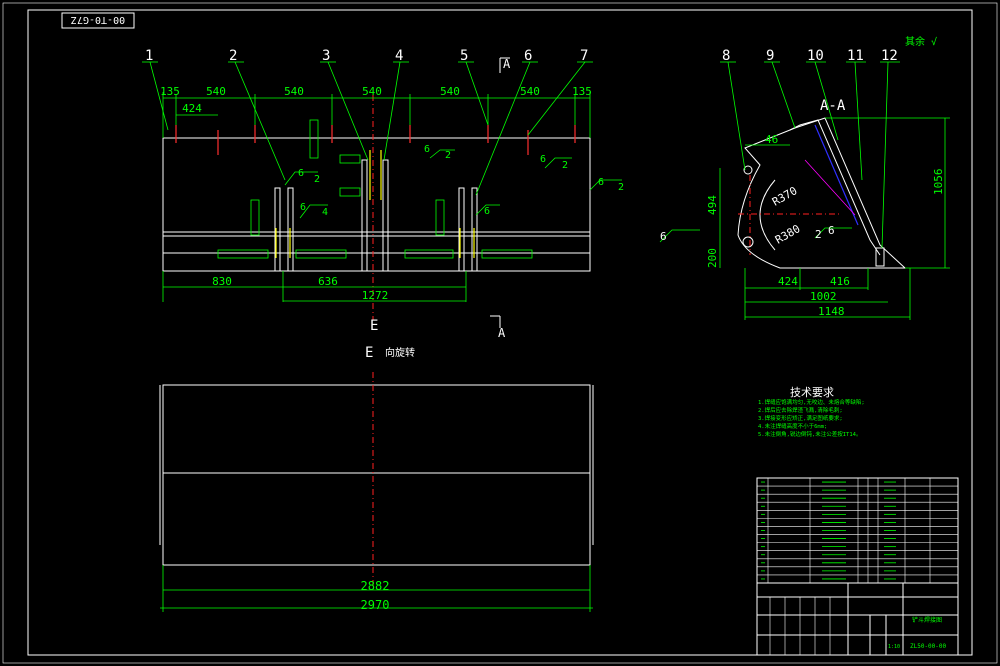 This screenshot has width=1000, height=666. I want to click on dim-636: 636, so click(328, 281).